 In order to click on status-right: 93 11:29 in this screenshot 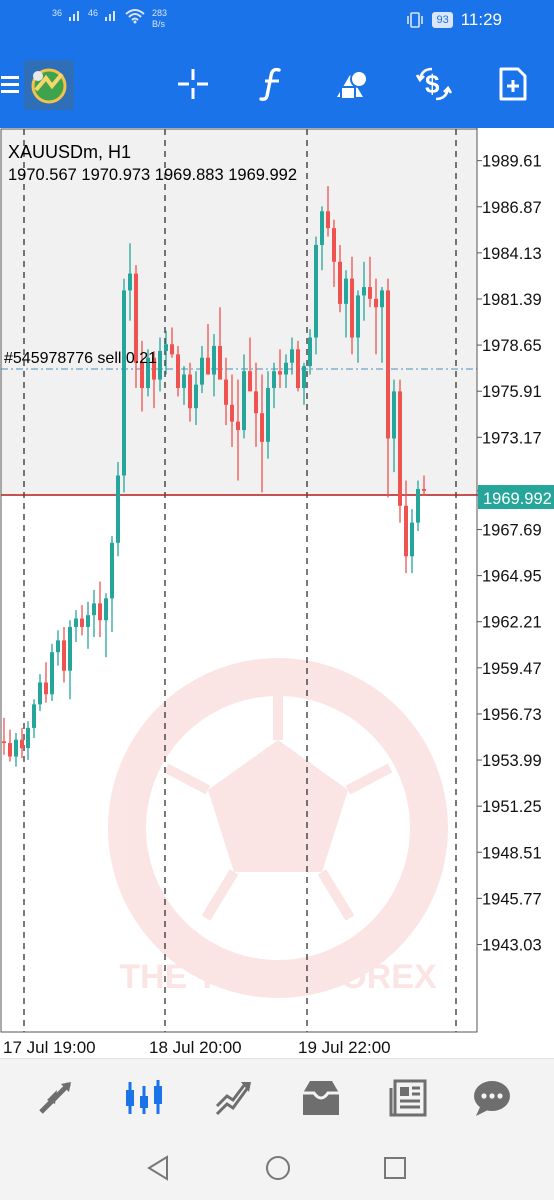, I will do `click(454, 20)`.